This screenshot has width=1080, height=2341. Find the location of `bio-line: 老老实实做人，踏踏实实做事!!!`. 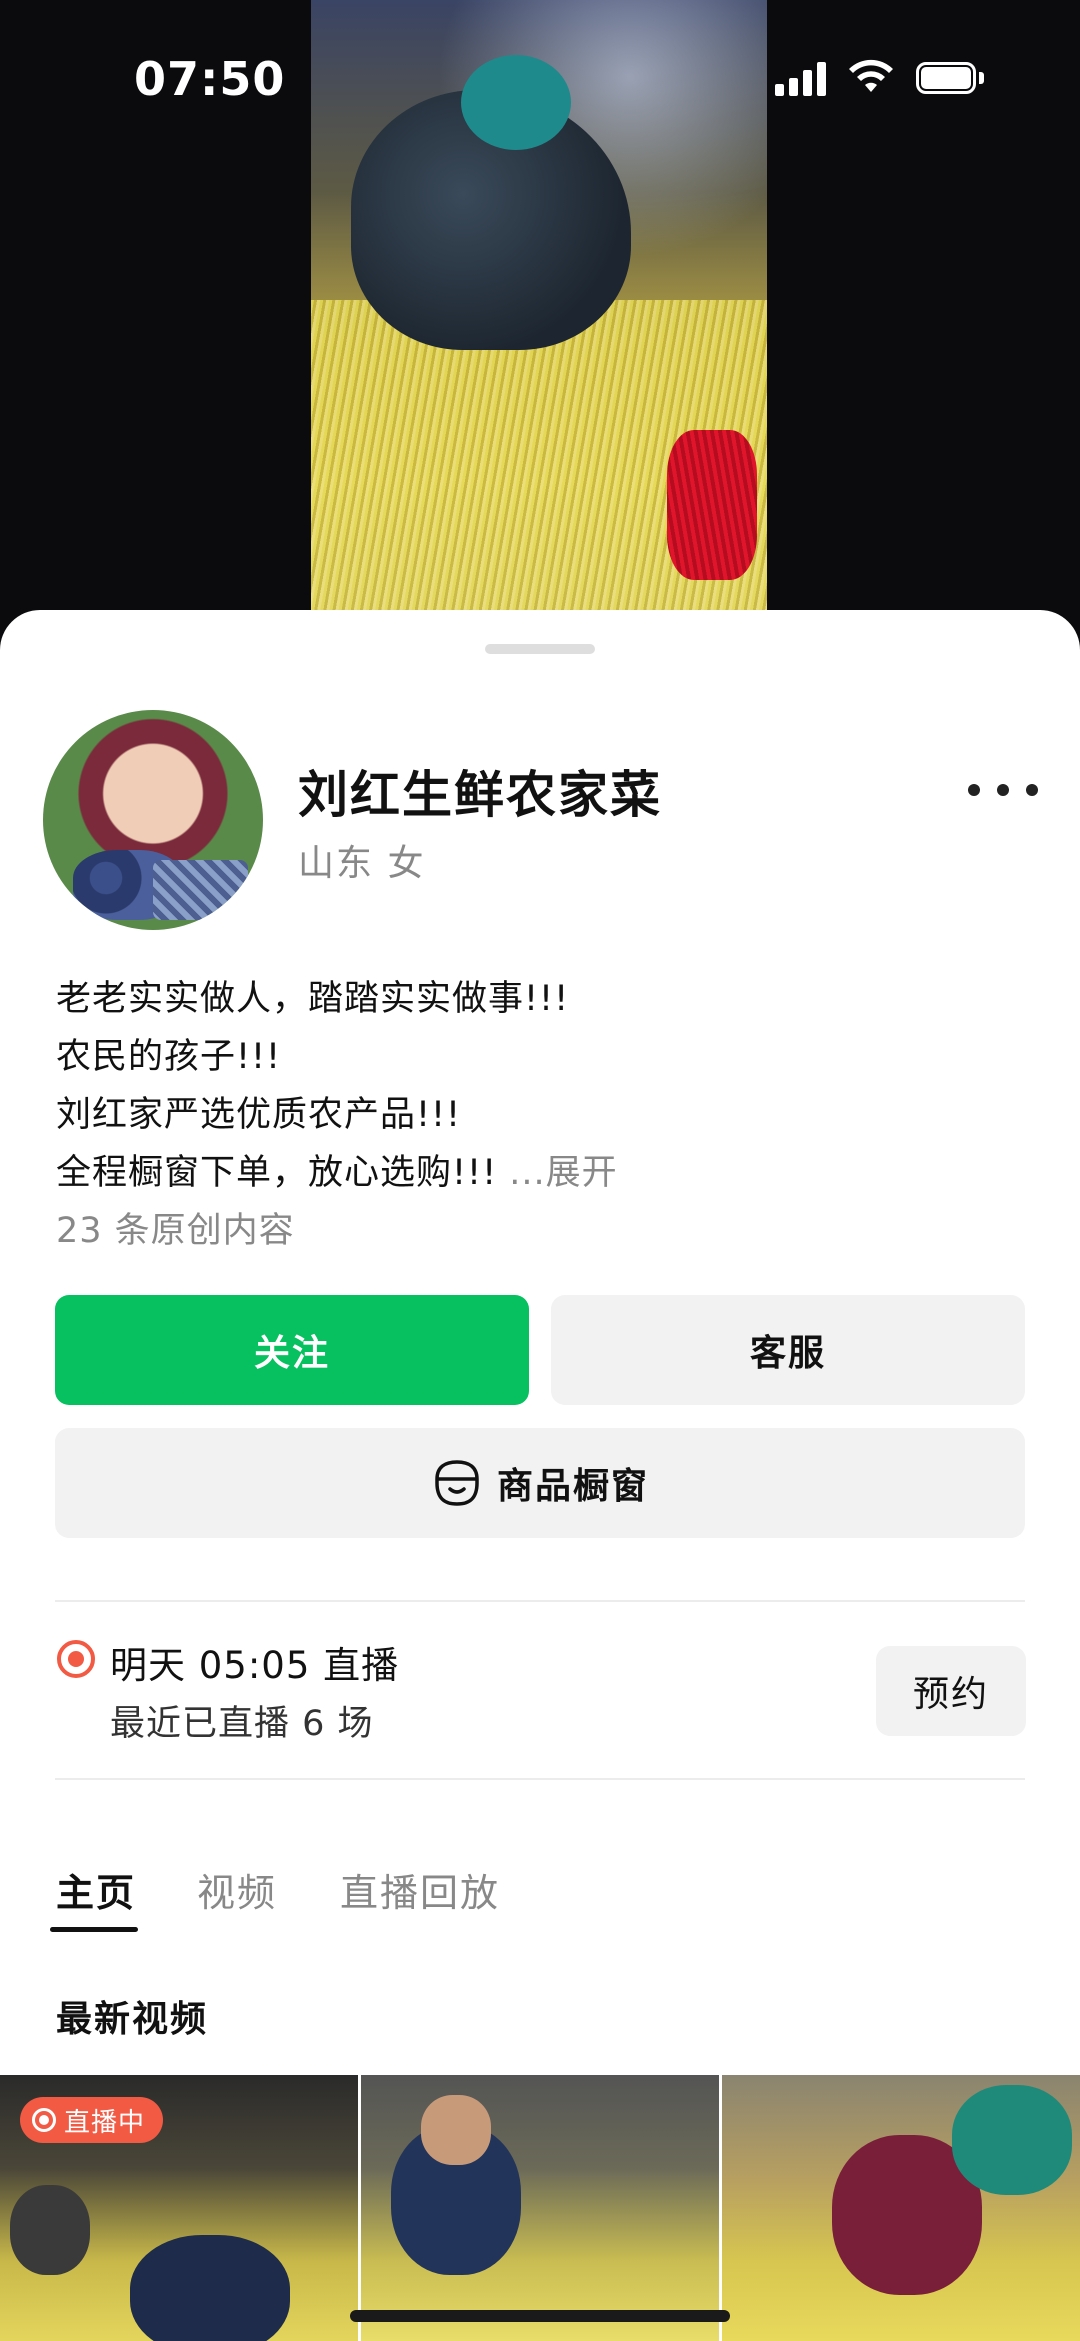

bio-line: 老老实实做人，踏踏实实做事!!! is located at coordinates (313, 999).